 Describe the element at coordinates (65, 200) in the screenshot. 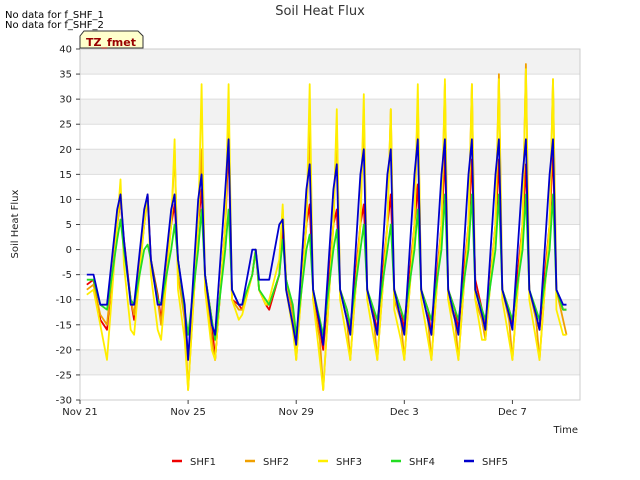

I see `y-tick-label: 10` at that location.